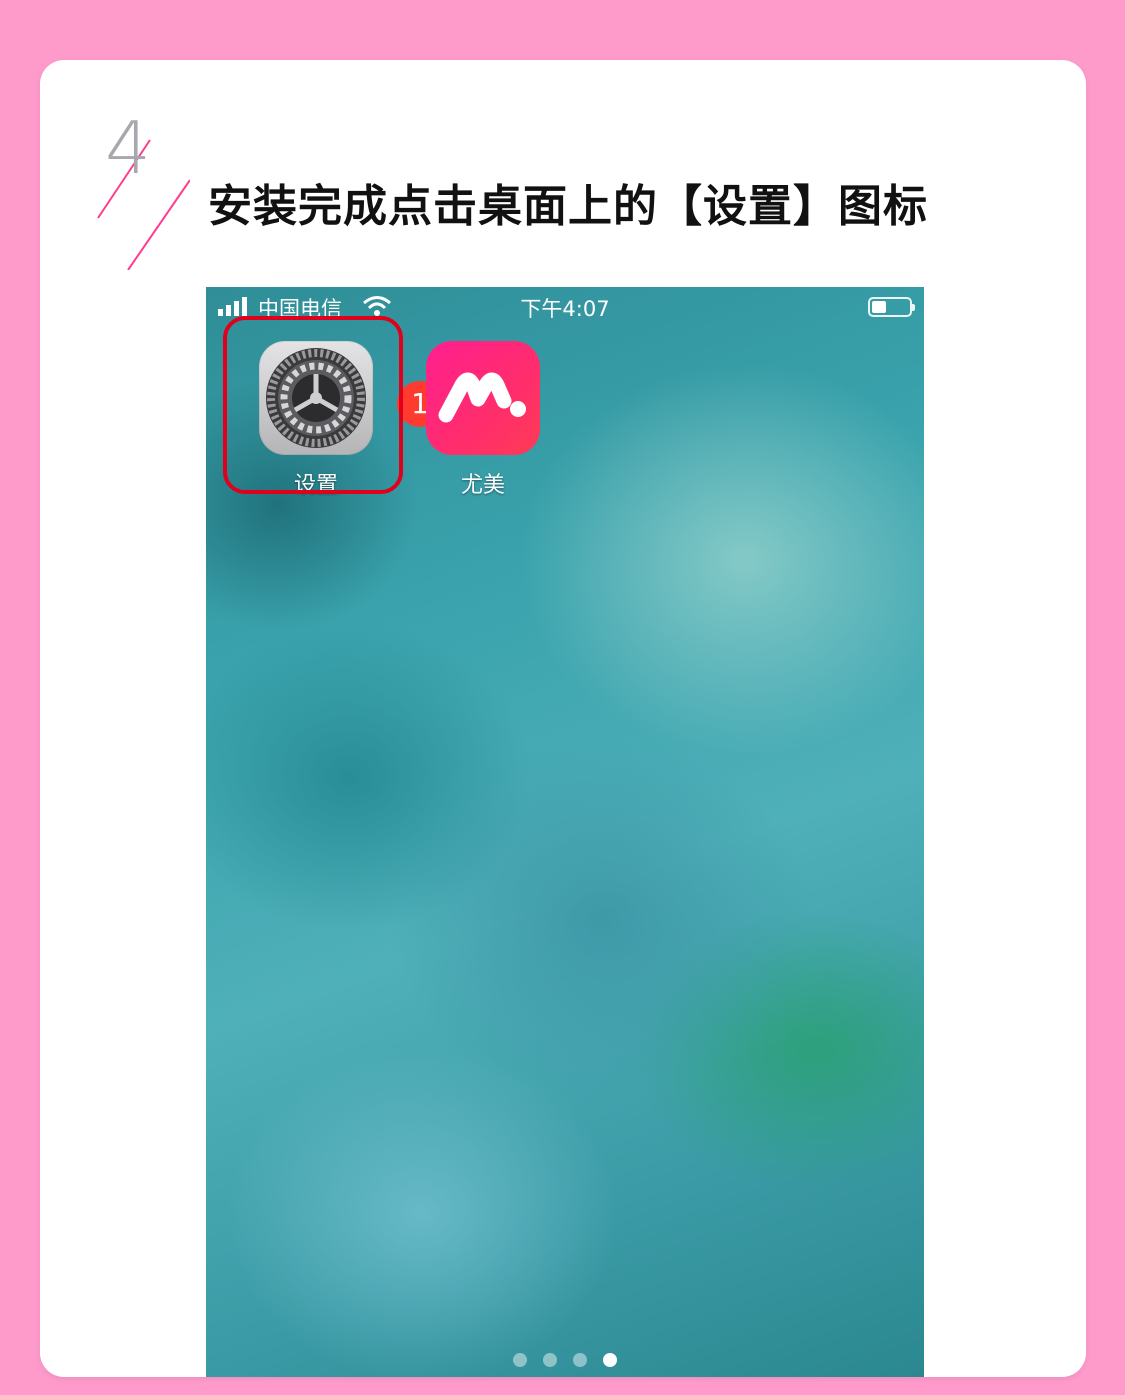  Describe the element at coordinates (891, 307) in the screenshot. I see `battery-icon` at that location.